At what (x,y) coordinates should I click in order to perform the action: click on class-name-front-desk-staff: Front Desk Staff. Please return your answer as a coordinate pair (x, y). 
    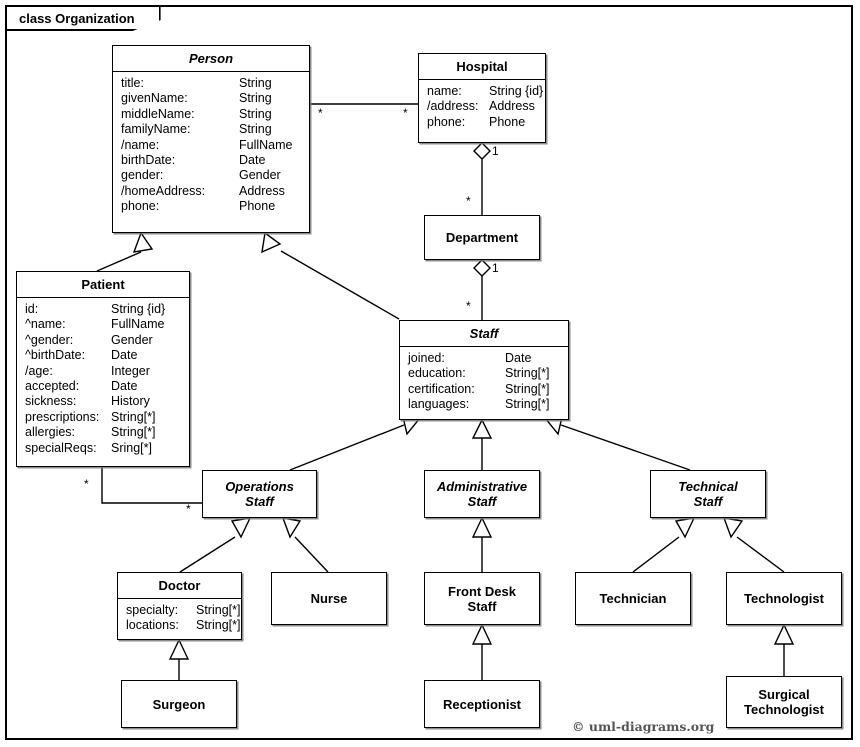
    Looking at the image, I should click on (482, 598).